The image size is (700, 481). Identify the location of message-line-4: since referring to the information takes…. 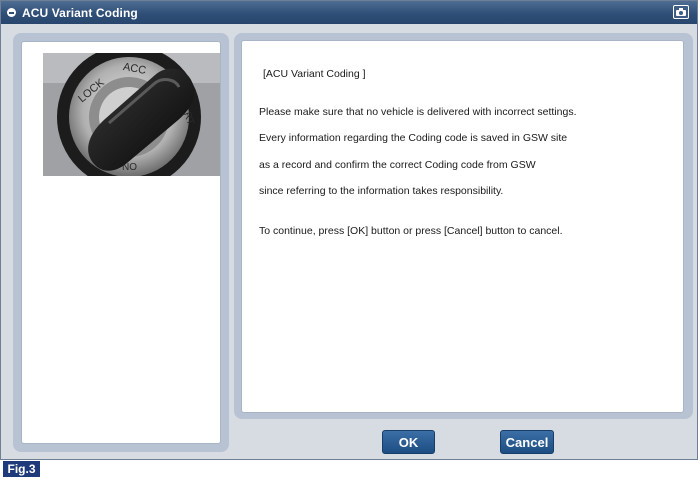
(381, 191).